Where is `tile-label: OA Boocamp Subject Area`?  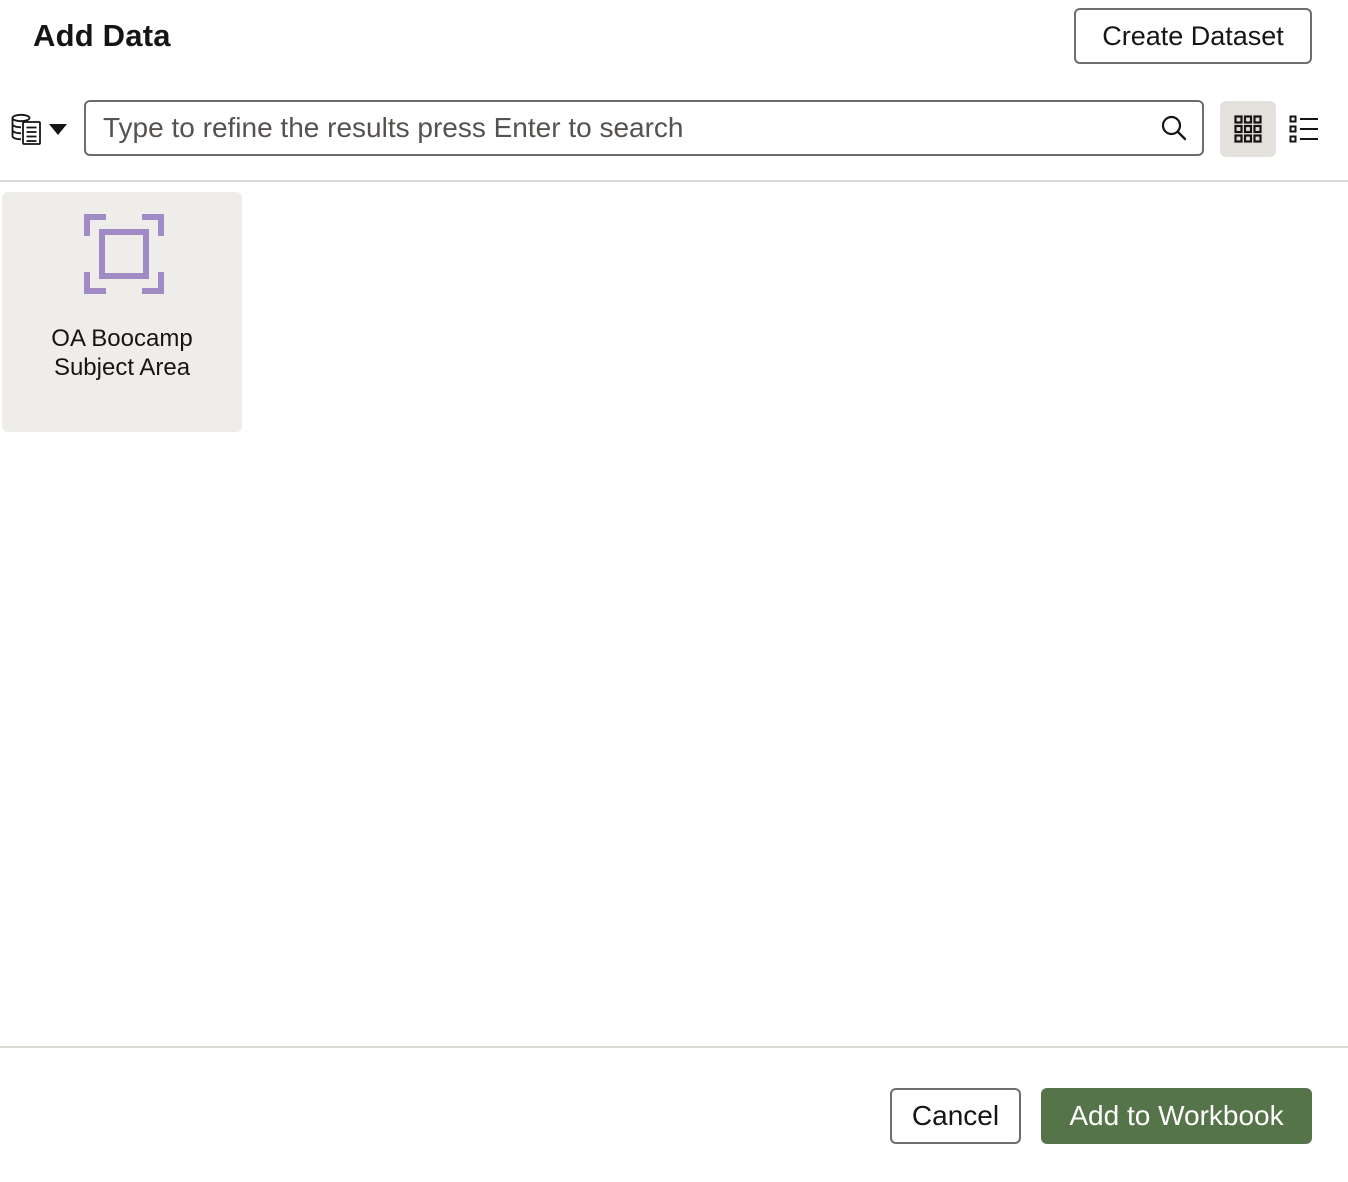 tile-label: OA Boocamp Subject Area is located at coordinates (122, 353).